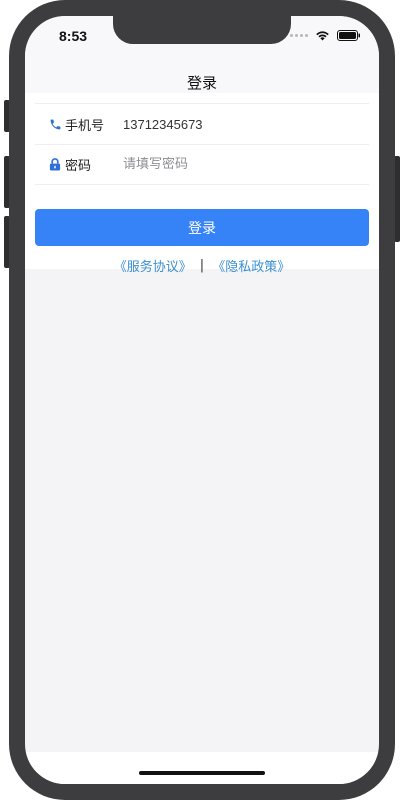 The width and height of the screenshot is (404, 800). What do you see at coordinates (251, 265) in the screenshot?
I see `privacy-policy-link: 《隐私政策》` at bounding box center [251, 265].